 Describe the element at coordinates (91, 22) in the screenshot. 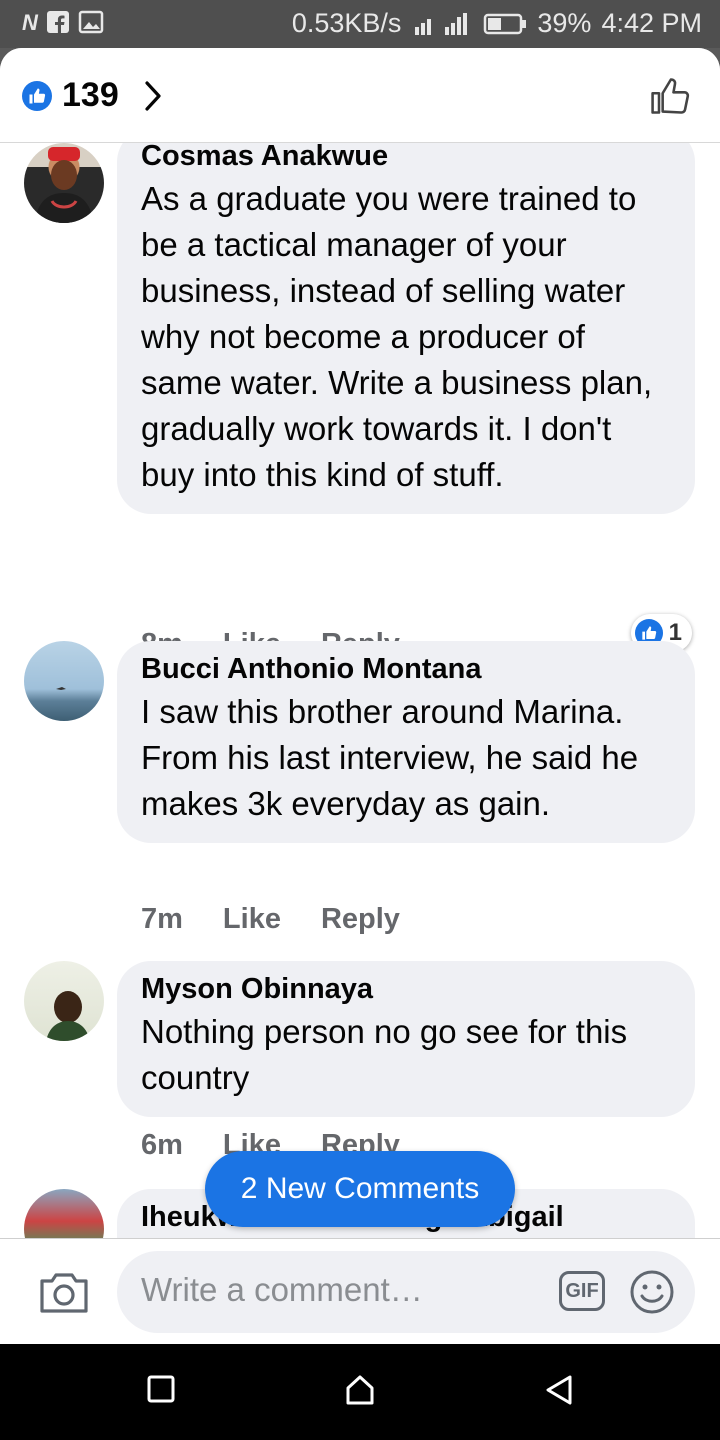

I see `image-notification-icon` at that location.